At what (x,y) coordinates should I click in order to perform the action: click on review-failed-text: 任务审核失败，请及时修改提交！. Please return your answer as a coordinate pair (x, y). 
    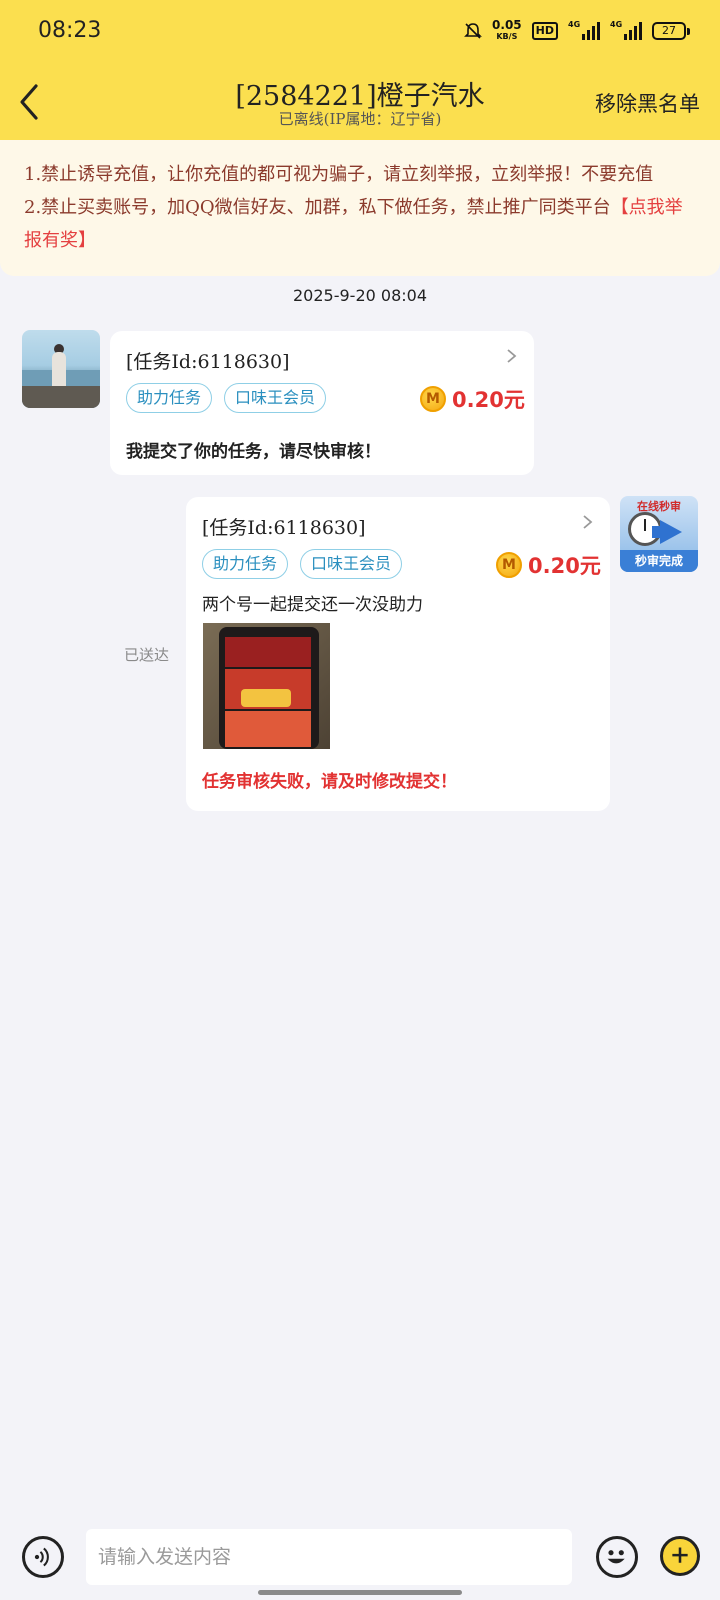
    Looking at the image, I should click on (329, 782).